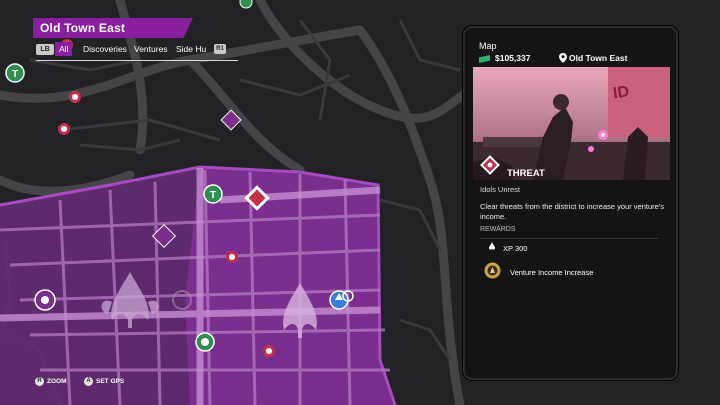 The height and width of the screenshot is (405, 720). I want to click on panel-location: Old Town East, so click(598, 58).